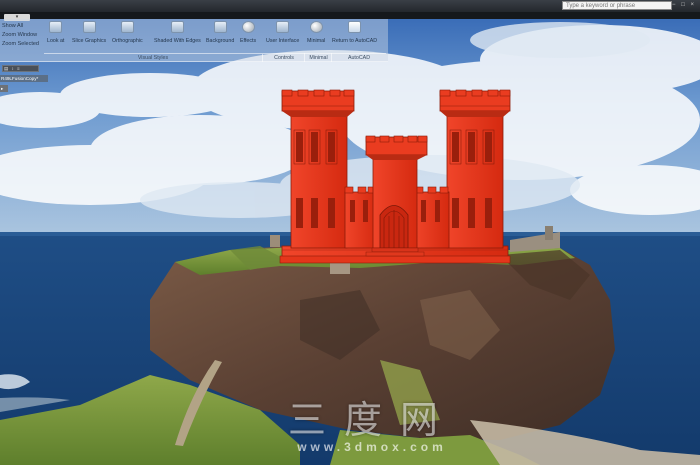 This screenshot has height=465, width=700. What do you see at coordinates (127, 37) in the screenshot?
I see `orthographic-button: Orthographic` at bounding box center [127, 37].